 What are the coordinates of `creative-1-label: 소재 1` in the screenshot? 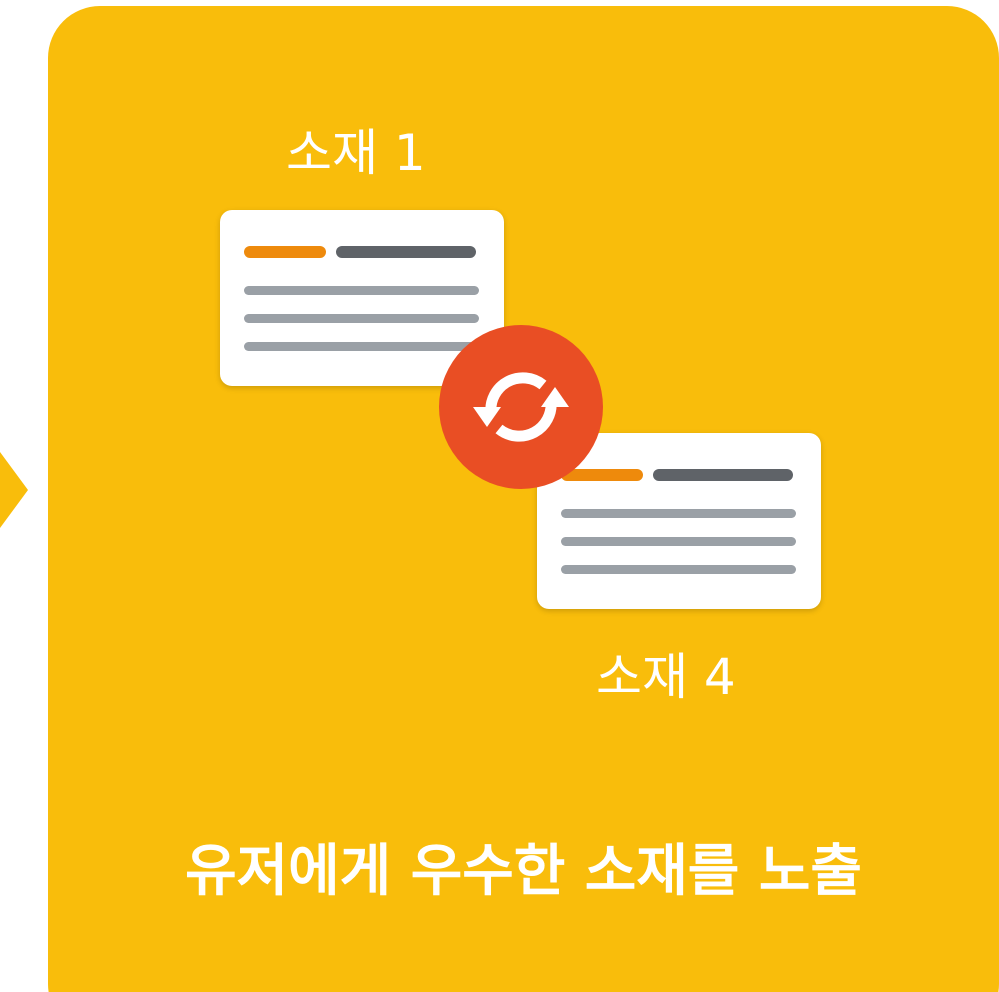 It's located at (356, 153).